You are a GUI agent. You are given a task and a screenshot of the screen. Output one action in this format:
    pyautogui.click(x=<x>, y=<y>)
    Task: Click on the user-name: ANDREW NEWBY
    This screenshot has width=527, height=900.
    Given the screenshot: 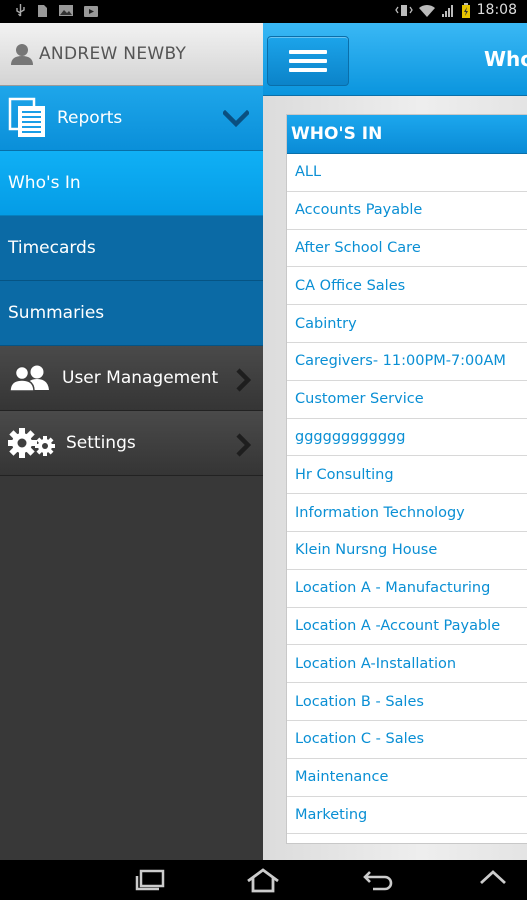 What is the action you would take?
    pyautogui.click(x=113, y=54)
    